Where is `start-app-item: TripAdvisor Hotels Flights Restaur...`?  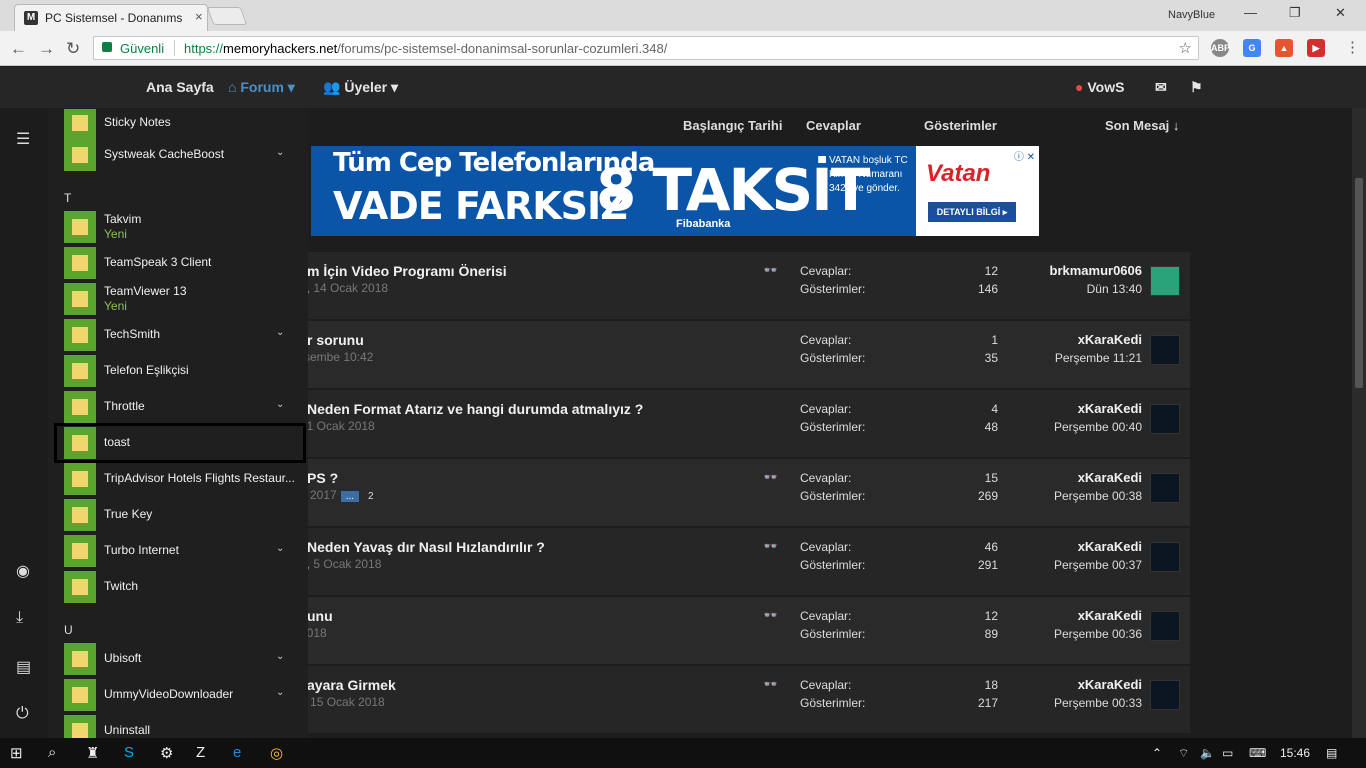 start-app-item: TripAdvisor Hotels Flights Restaur... is located at coordinates (180, 479).